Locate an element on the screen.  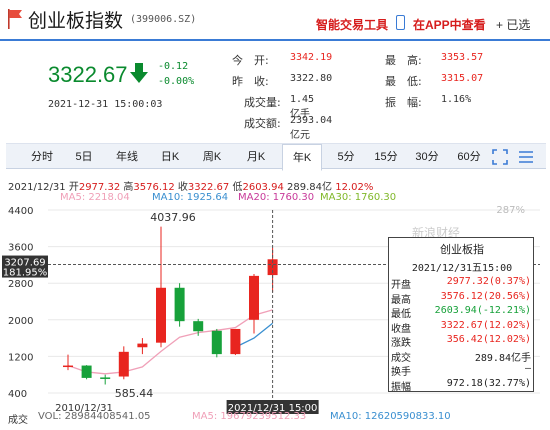
popup-row: 涨跌 356.42(12.02%) is located at coordinates (462, 341).